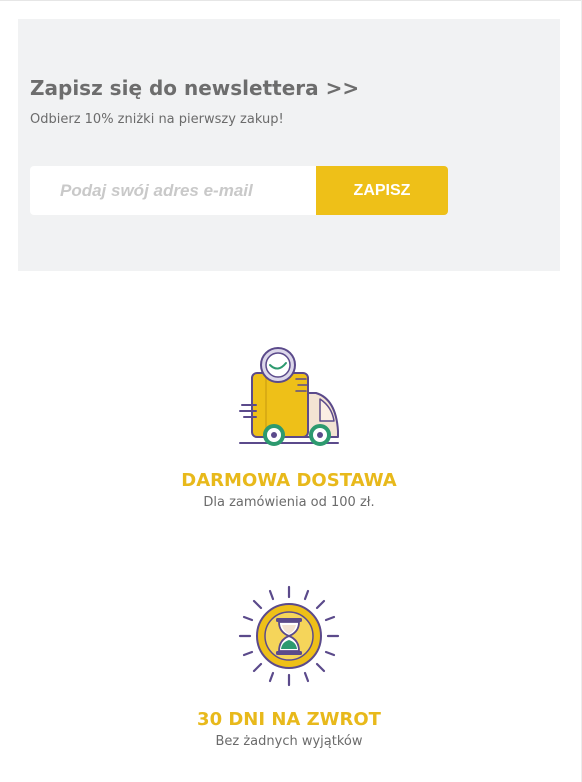 This screenshot has height=782, width=582. Describe the element at coordinates (289, 396) in the screenshot. I see `delivery-truck-icon` at that location.